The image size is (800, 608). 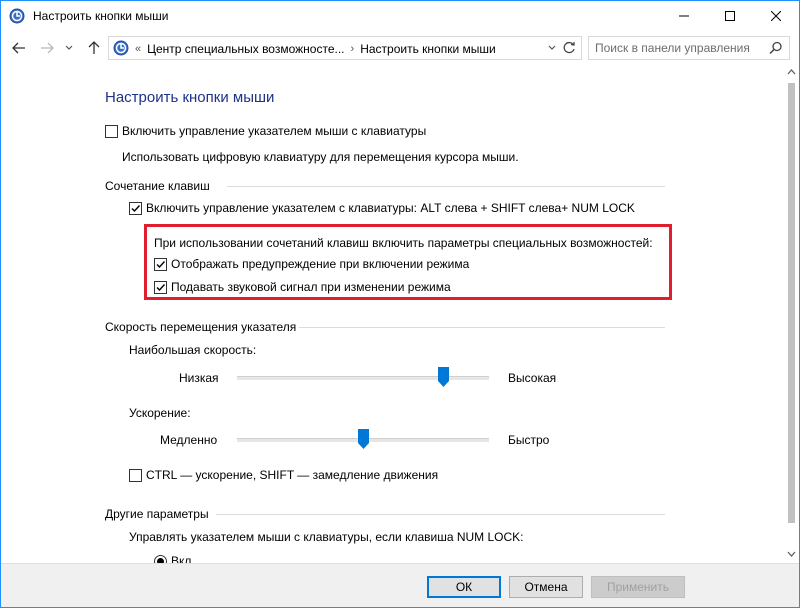 I want to click on address-history-chevron-icon, so click(x=552, y=48).